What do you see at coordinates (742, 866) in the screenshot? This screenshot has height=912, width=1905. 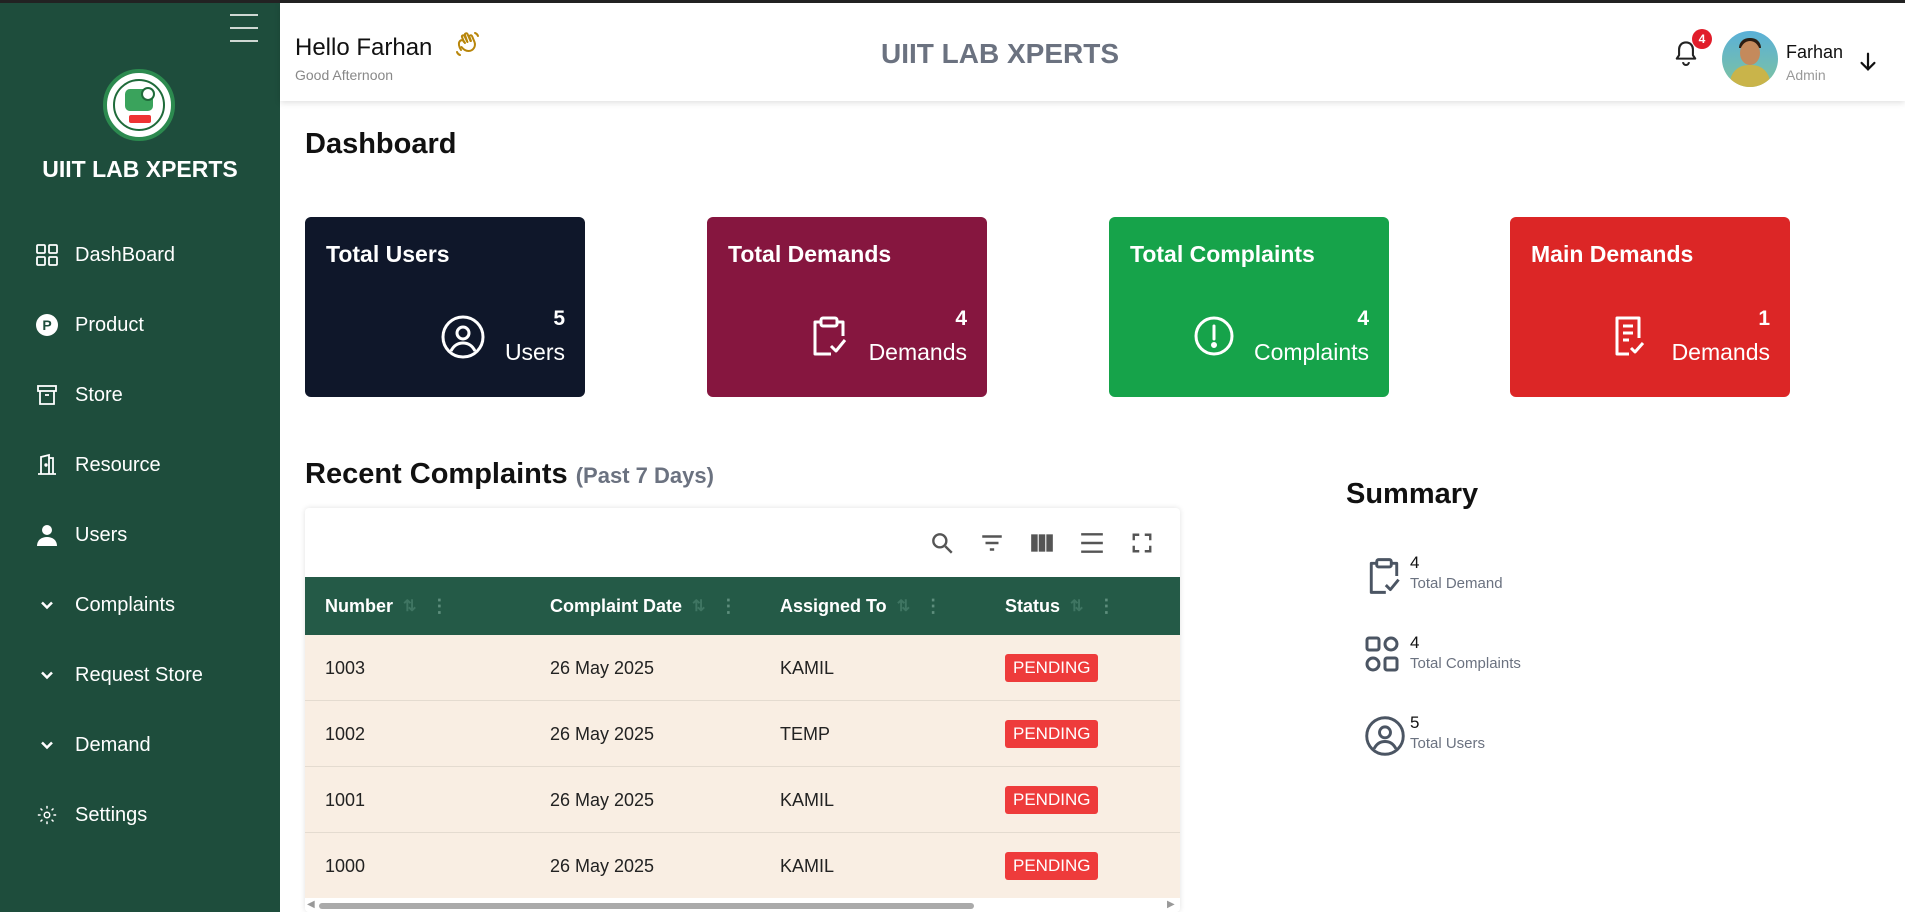 I see `table-row: 1000 26 May 2025 KAMIL PENDING` at bounding box center [742, 866].